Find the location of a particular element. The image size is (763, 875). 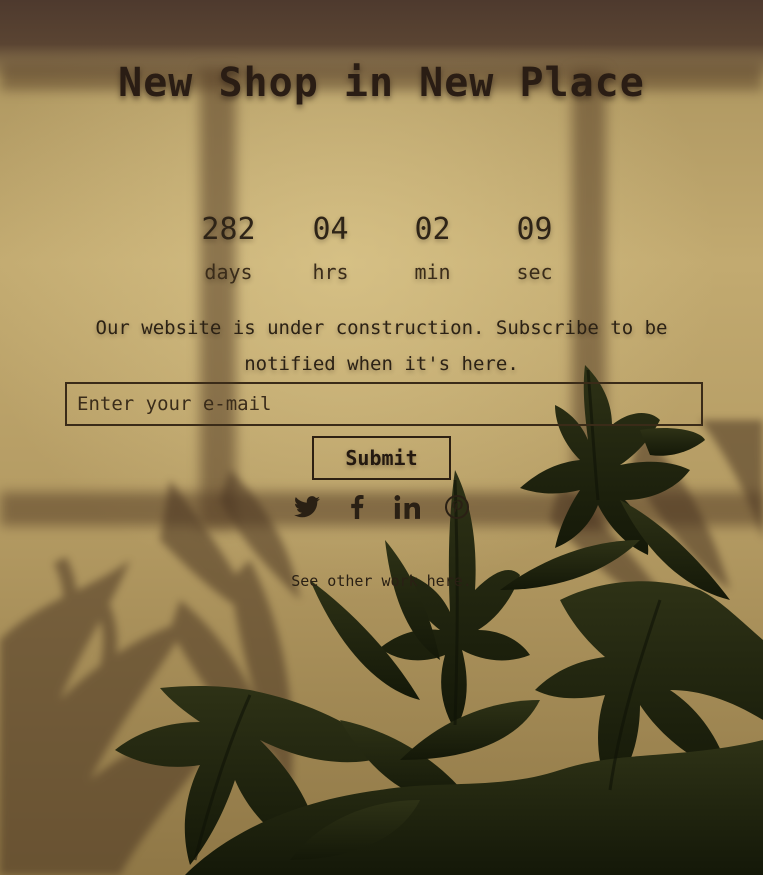

countdown-timer: 282 days 04 hrs 02 min 09 sec is located at coordinates (381, 251).